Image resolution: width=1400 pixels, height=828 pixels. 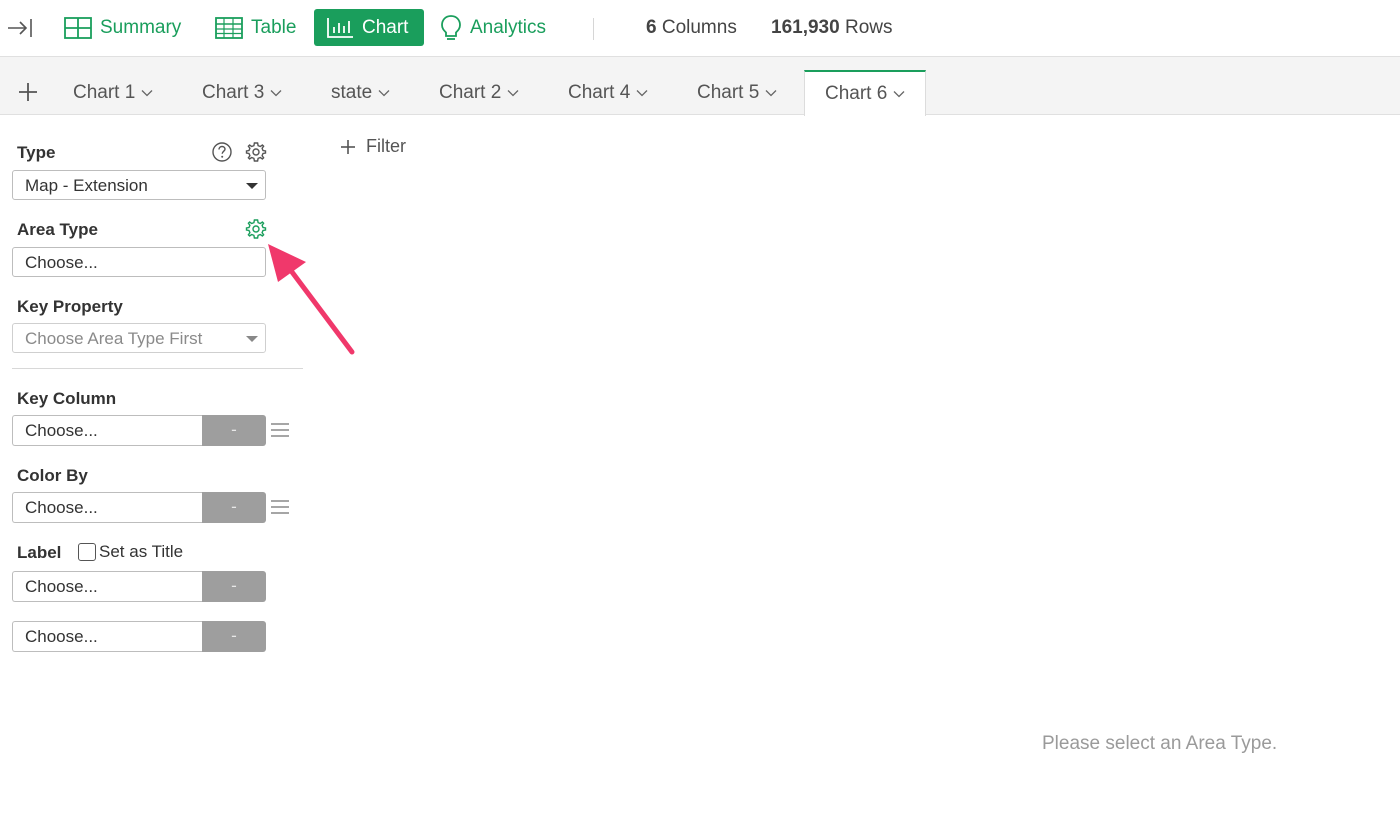 I want to click on table-icon, so click(x=229, y=27).